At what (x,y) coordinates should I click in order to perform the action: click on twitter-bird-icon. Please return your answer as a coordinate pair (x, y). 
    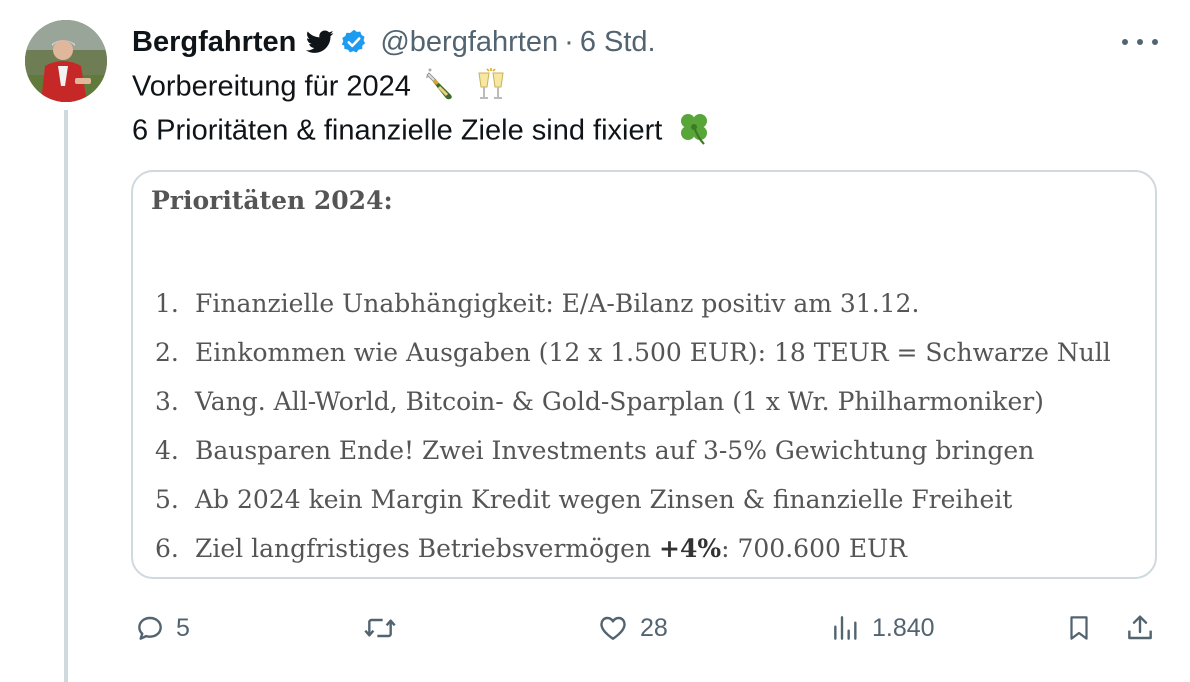
    Looking at the image, I should click on (320, 42).